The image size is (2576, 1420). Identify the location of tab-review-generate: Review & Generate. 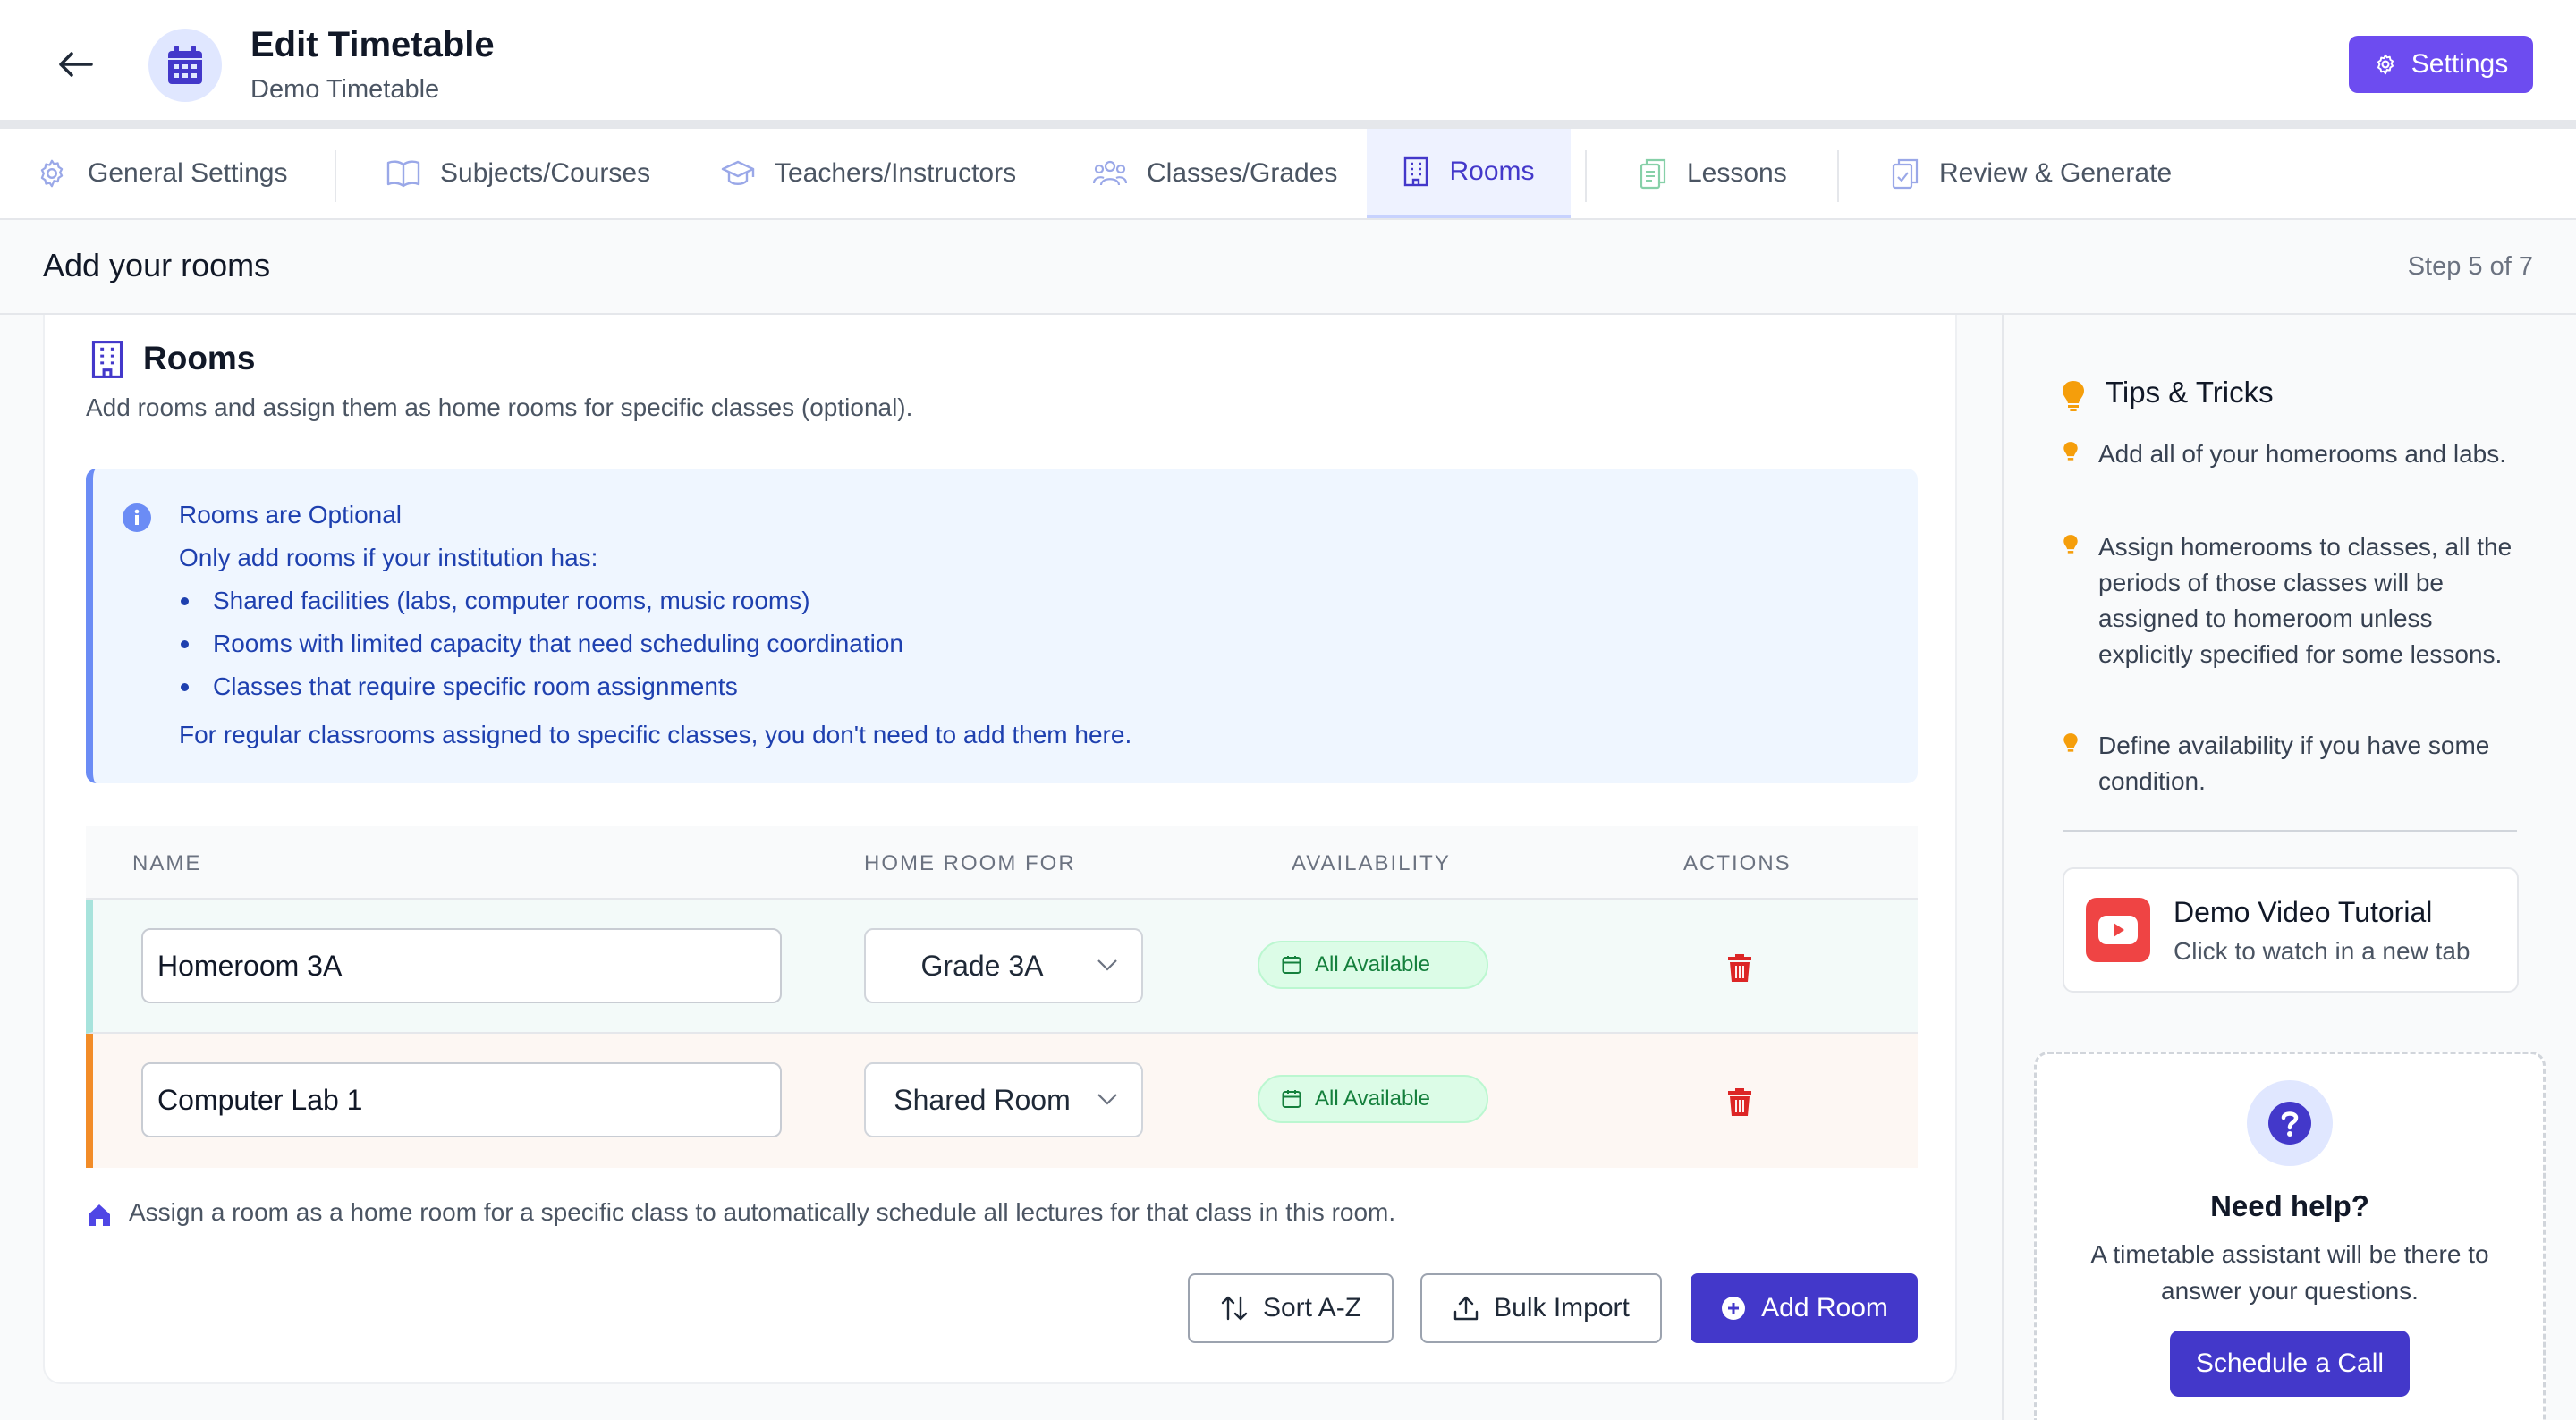
(2043, 173).